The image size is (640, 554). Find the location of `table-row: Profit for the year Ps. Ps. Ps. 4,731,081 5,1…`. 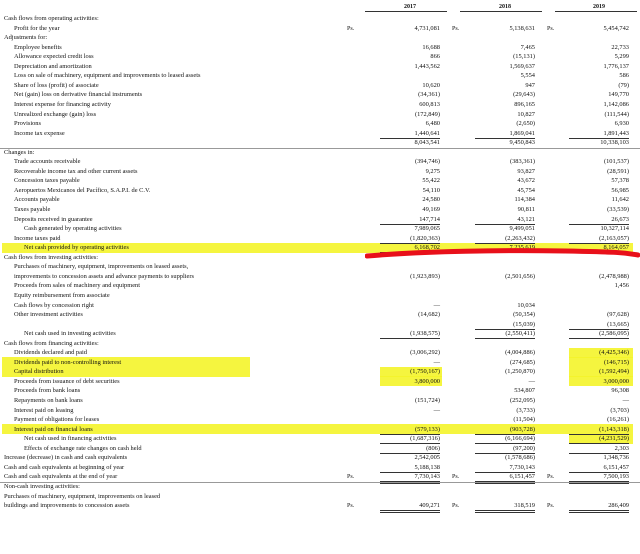

table-row: Profit for the year Ps. Ps. Ps. 4,731,081 5,1… is located at coordinates (320, 29).